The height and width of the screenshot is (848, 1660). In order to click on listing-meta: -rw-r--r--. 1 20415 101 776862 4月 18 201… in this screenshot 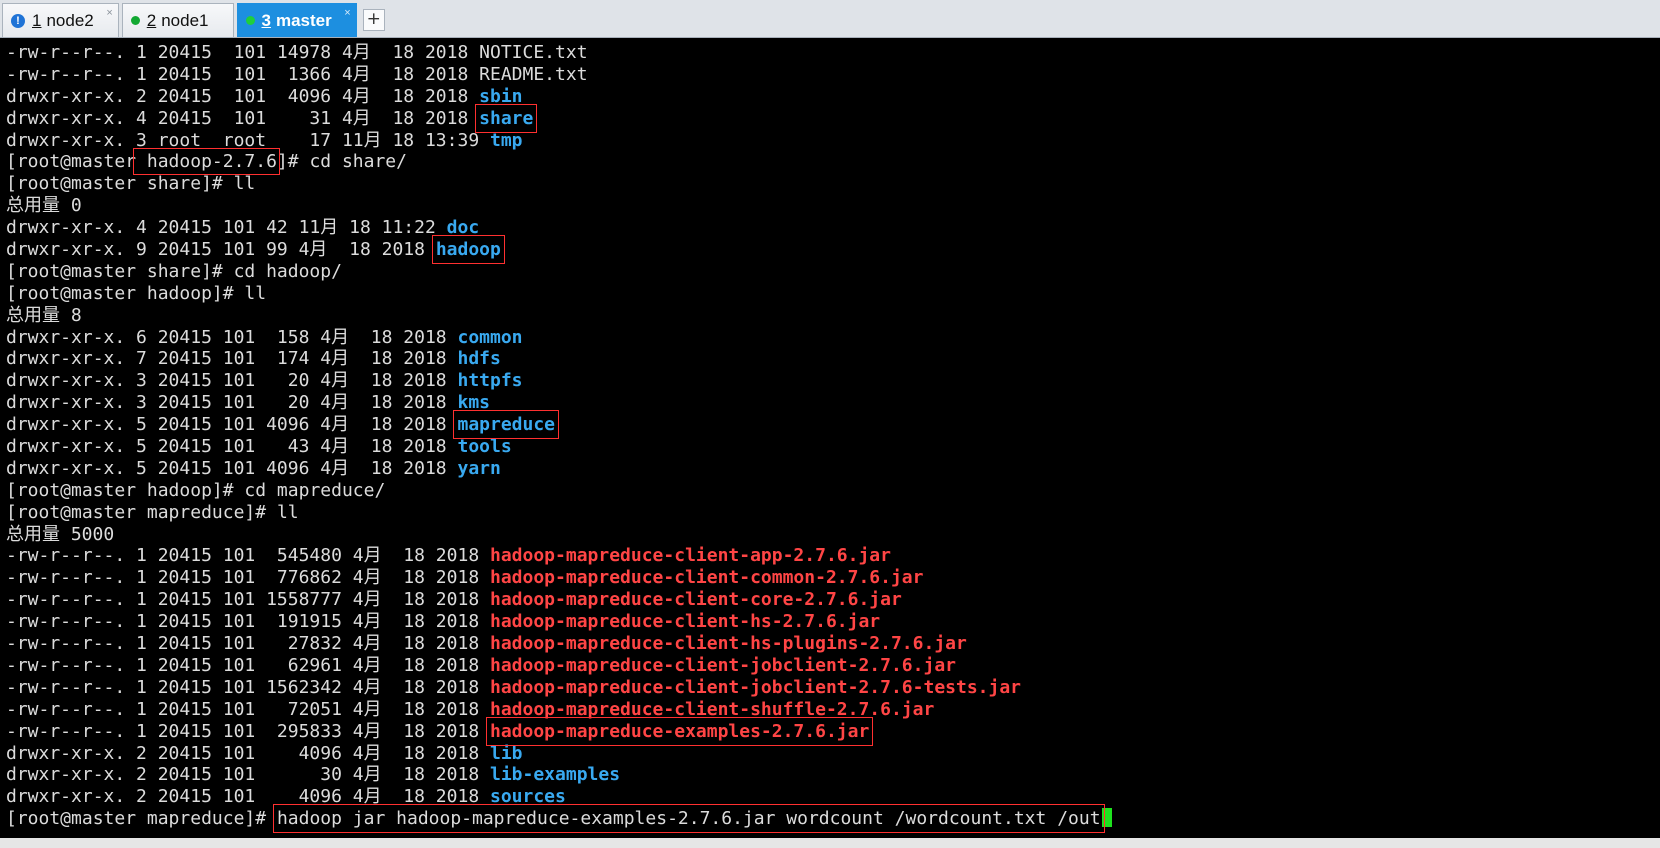, I will do `click(248, 578)`.